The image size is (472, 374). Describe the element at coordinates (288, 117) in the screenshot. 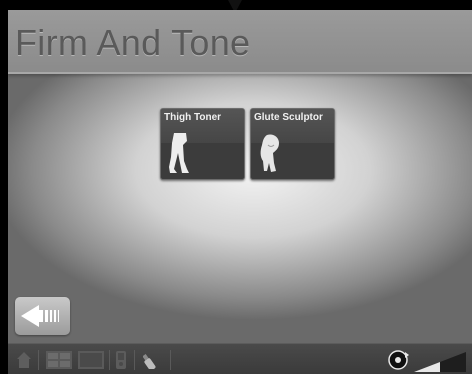

I see `workout-tile-label: Glute Sculptor` at that location.